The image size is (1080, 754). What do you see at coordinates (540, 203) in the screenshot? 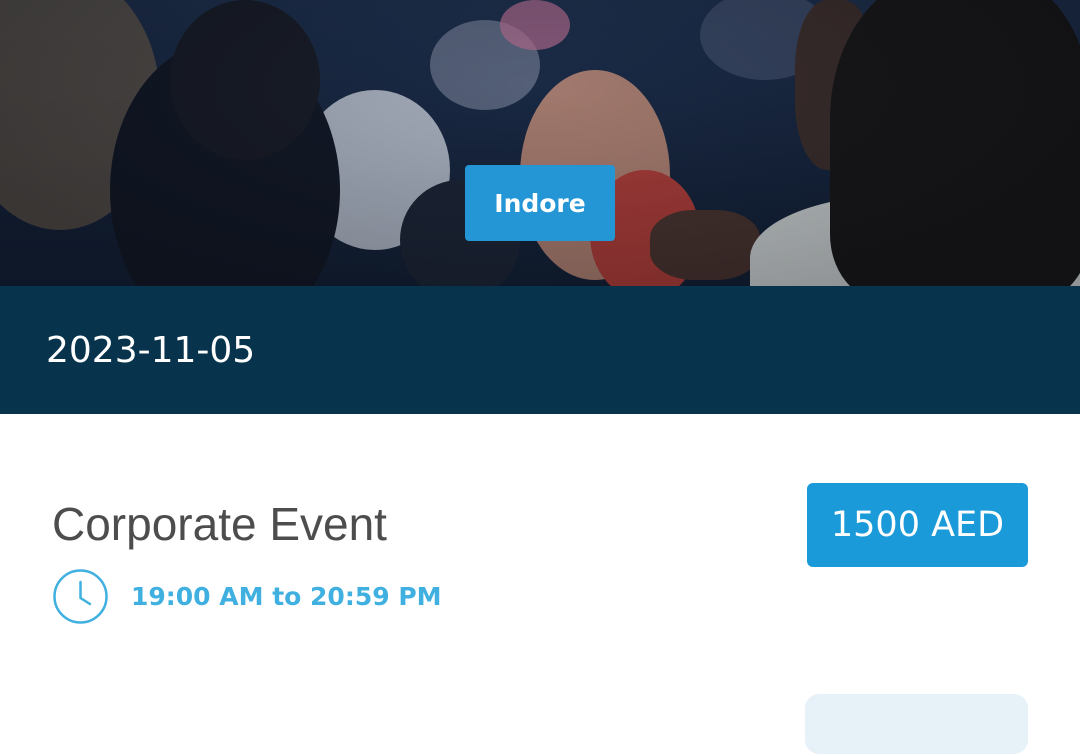
I see `city-badge: Indore` at bounding box center [540, 203].